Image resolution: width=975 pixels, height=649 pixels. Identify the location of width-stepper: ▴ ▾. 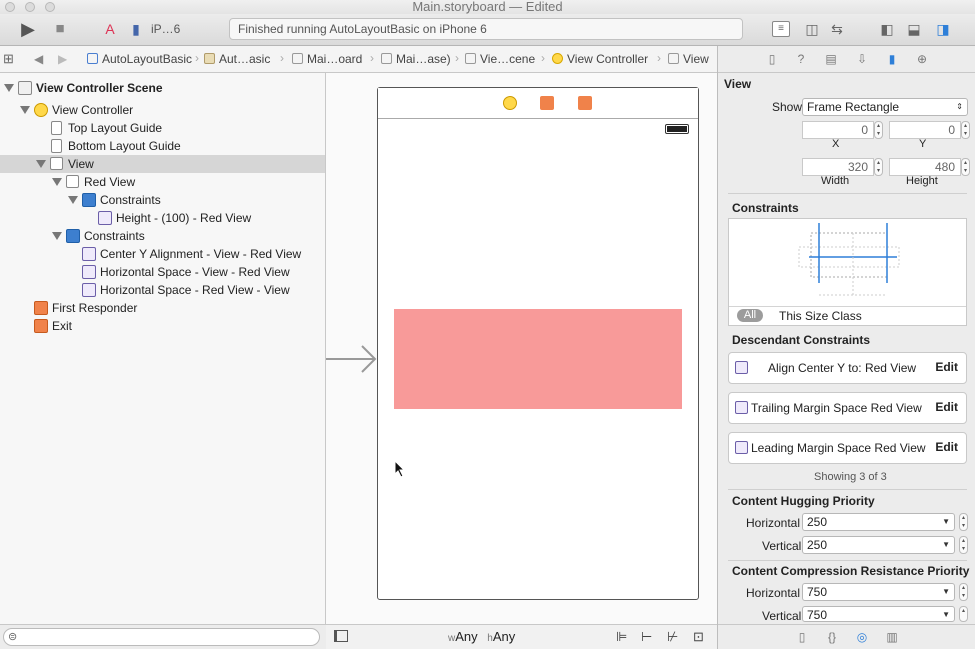
(878, 167).